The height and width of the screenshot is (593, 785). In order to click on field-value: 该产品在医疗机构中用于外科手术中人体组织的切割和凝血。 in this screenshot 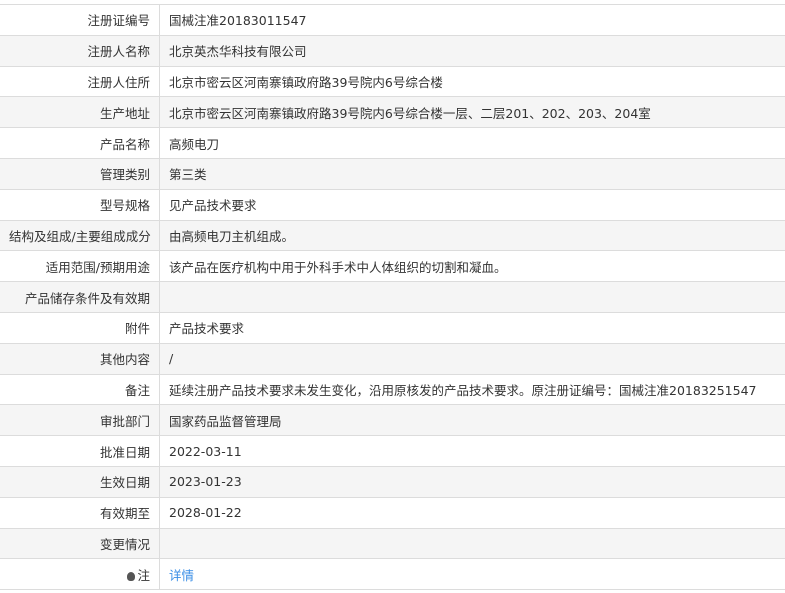, I will do `click(472, 266)`.